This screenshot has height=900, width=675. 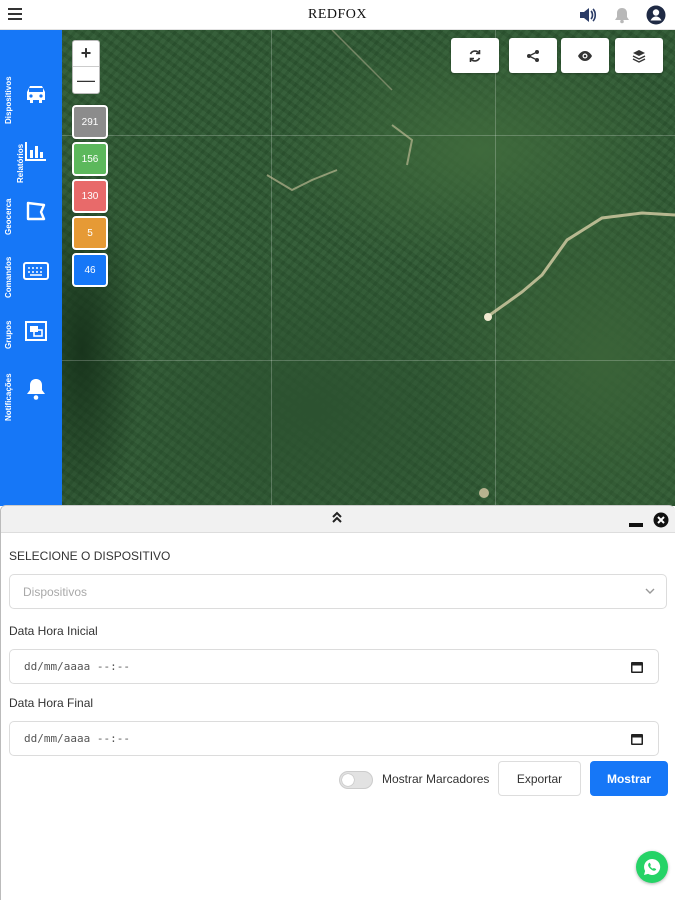 I want to click on refresh-button, so click(x=475, y=55).